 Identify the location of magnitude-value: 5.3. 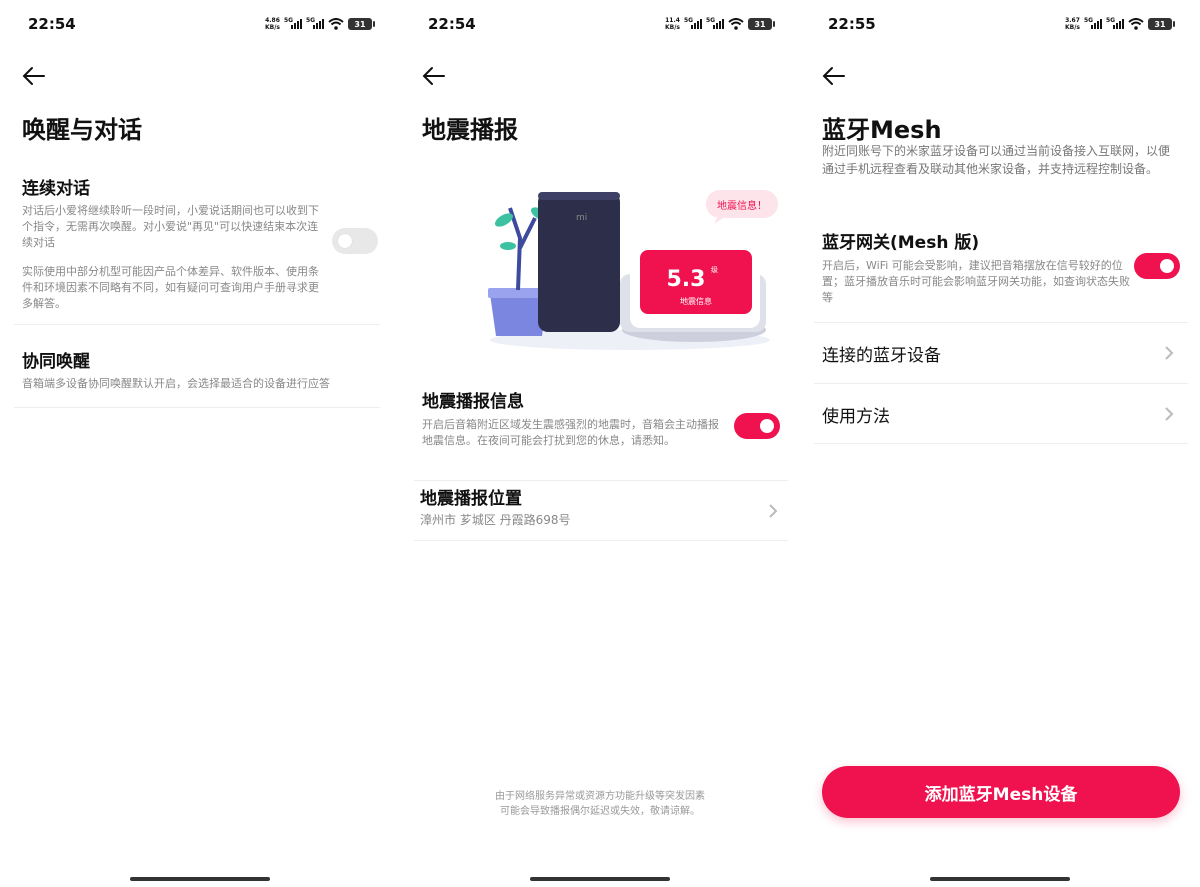
(686, 279).